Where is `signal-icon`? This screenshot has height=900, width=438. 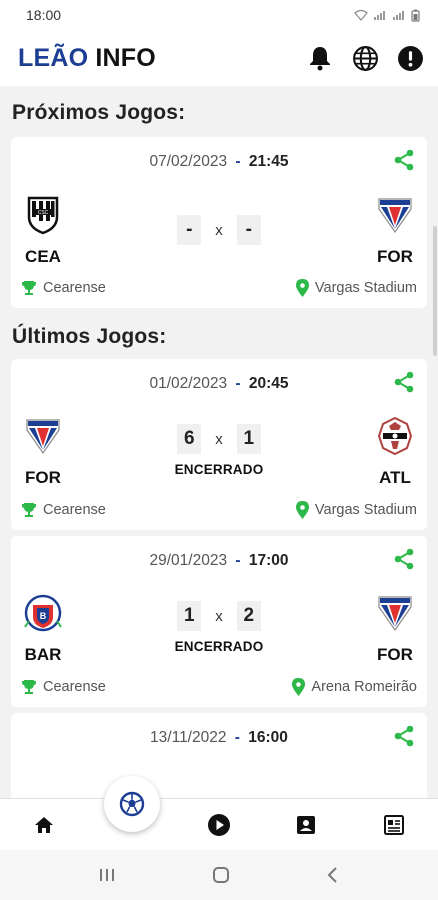
signal-icon is located at coordinates (379, 15).